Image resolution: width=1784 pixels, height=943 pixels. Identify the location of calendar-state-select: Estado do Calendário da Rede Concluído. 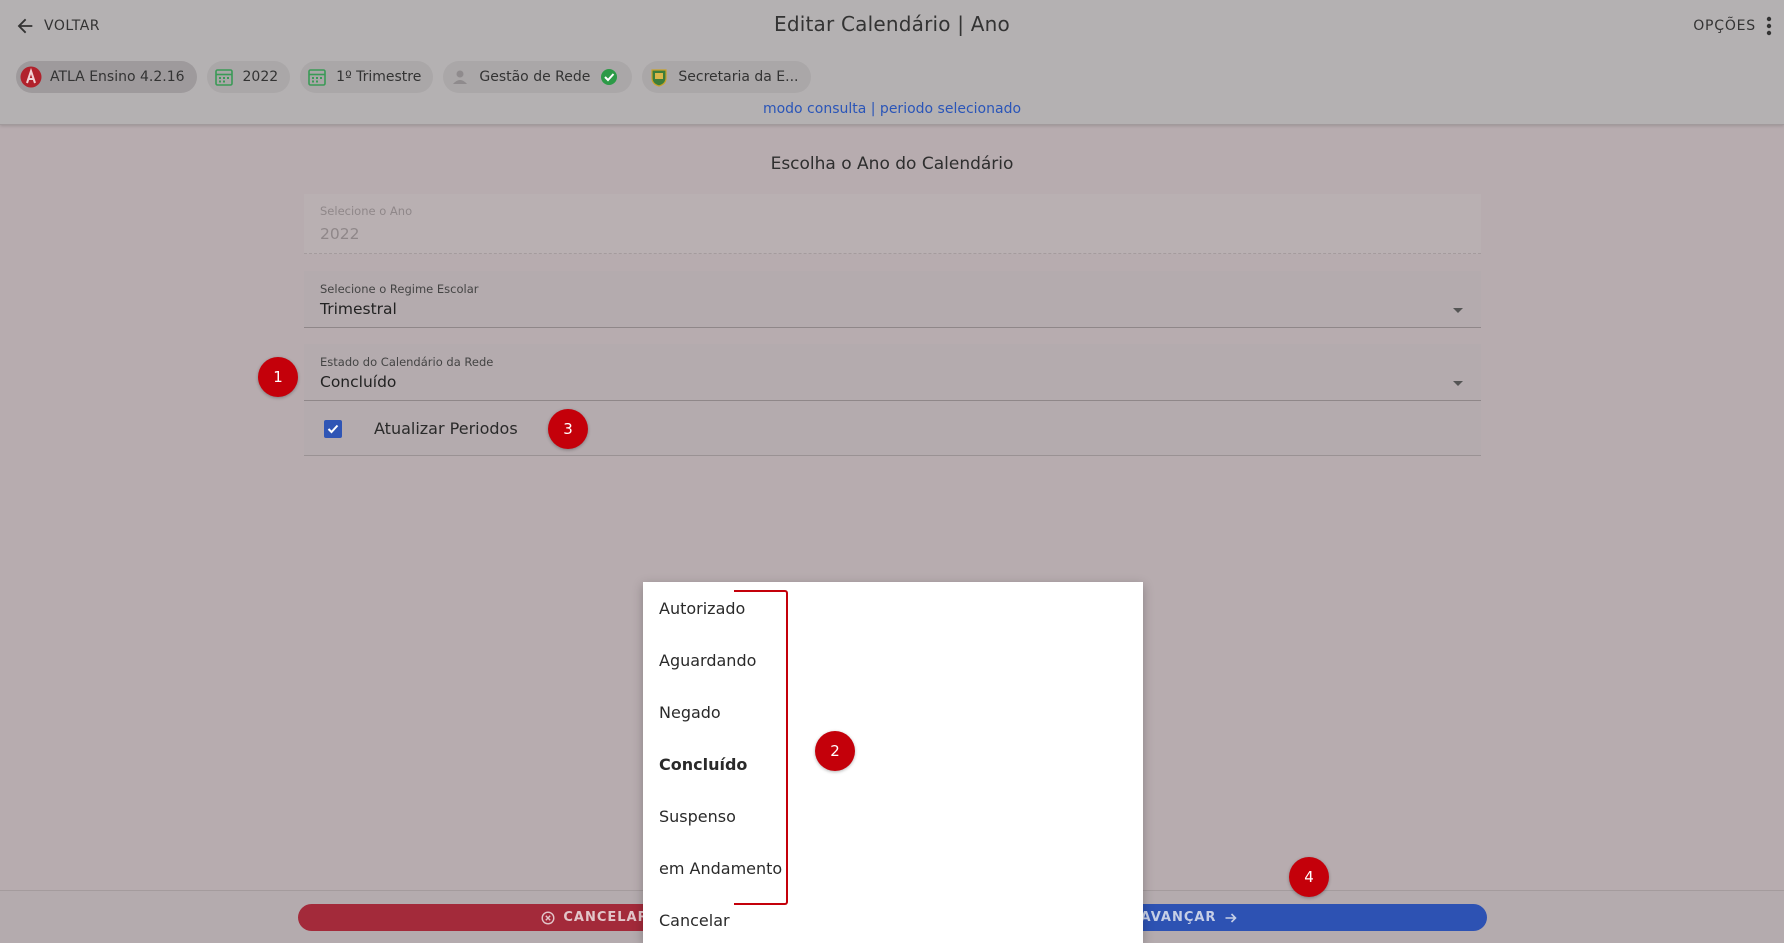
(892, 372).